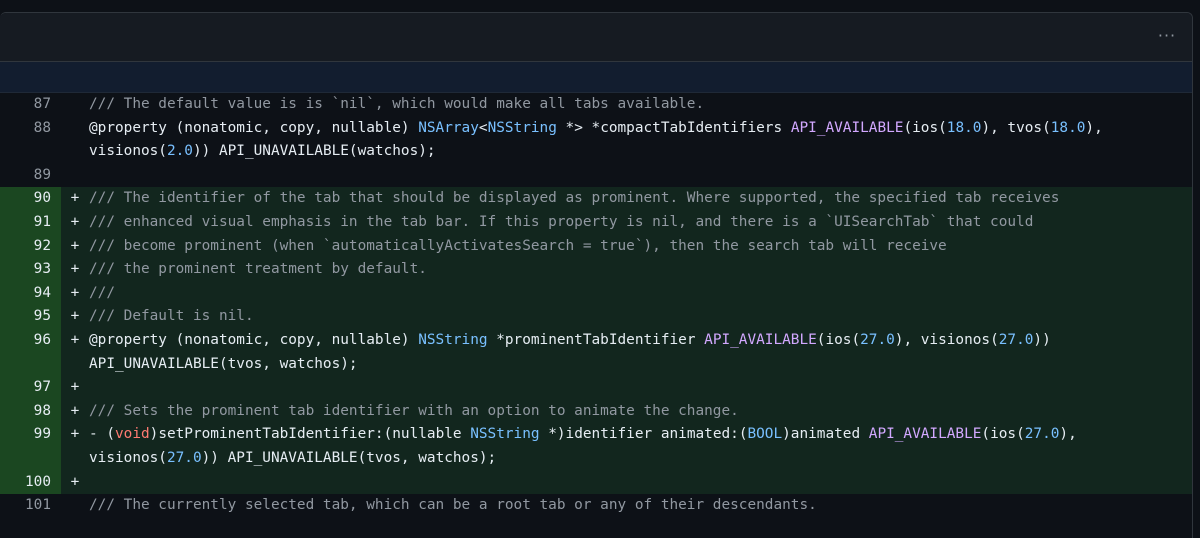  What do you see at coordinates (1167, 36) in the screenshot?
I see `more-options-button: ···` at bounding box center [1167, 36].